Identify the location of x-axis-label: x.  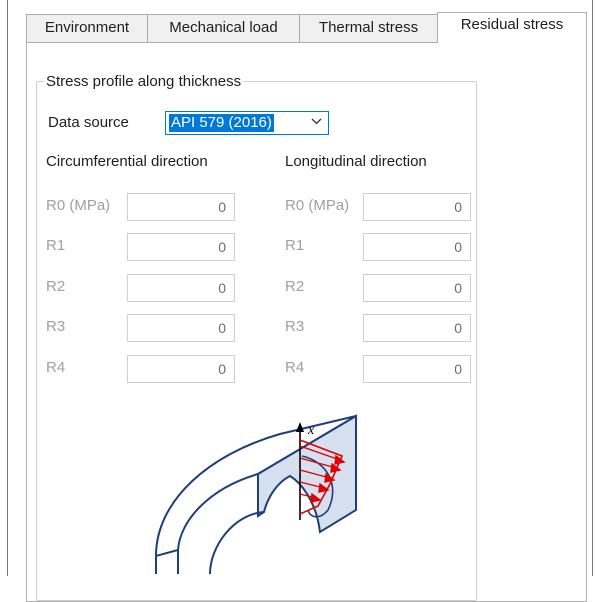
(311, 430).